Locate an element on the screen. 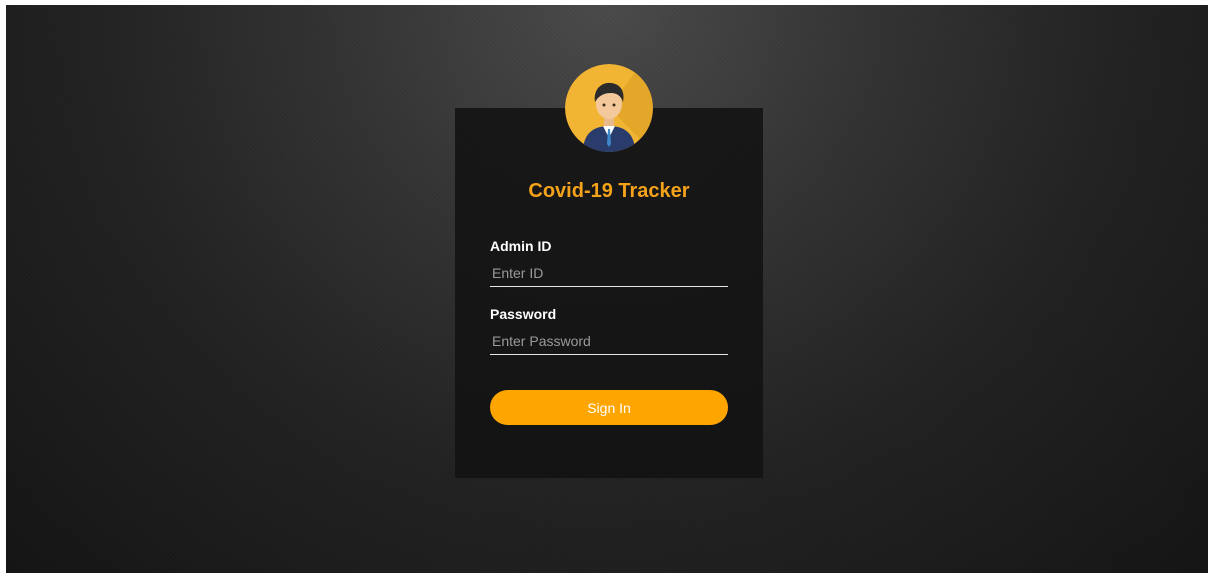 This screenshot has width=1209, height=573. sign-in-button: Sign In is located at coordinates (609, 407).